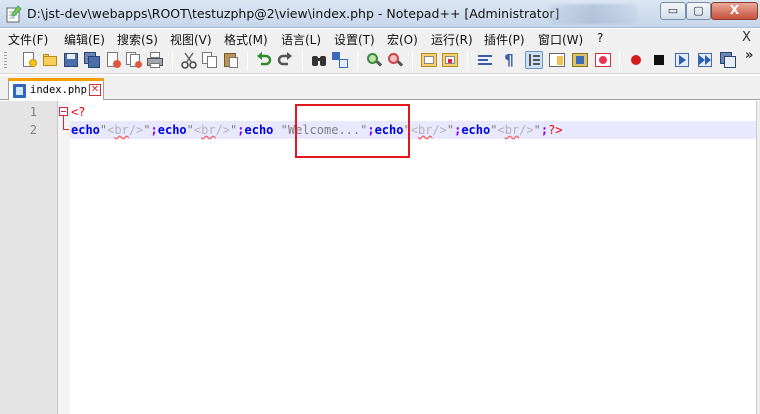 Image resolution: width=760 pixels, height=414 pixels. I want to click on code-line-1: <?, so click(78, 112).